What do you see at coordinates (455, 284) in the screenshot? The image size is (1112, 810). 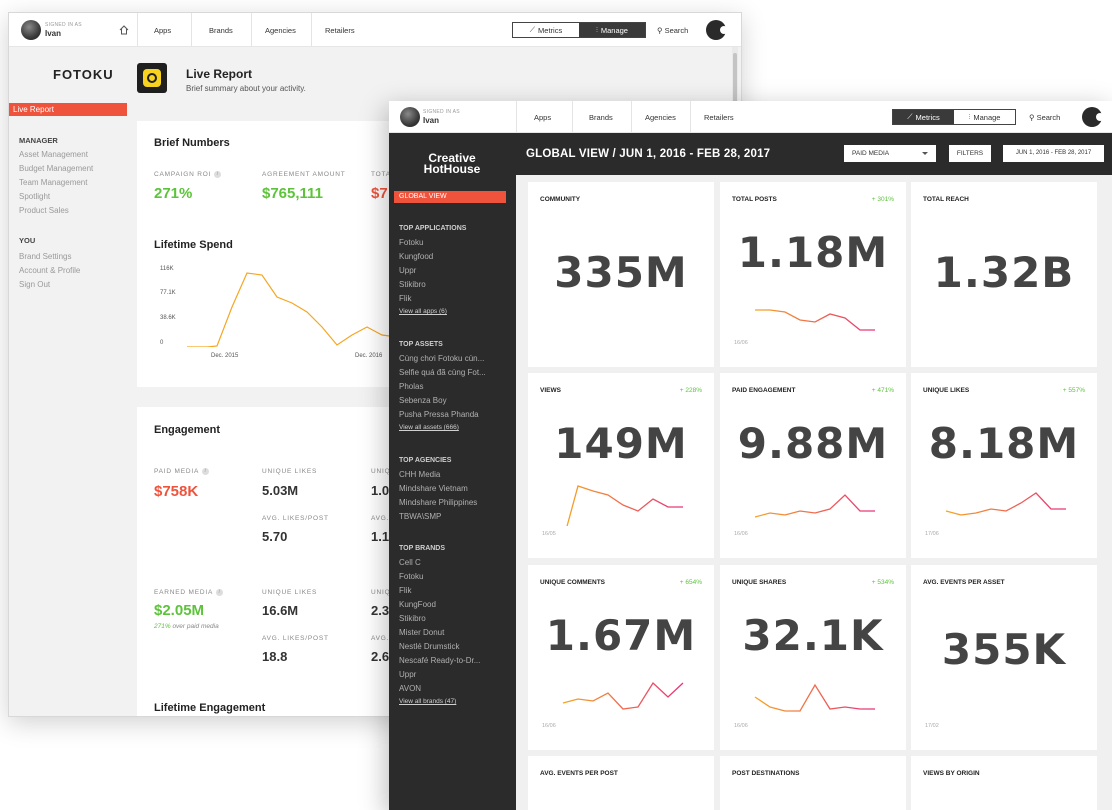 I see `sidebar-item-app: Stikibro` at bounding box center [455, 284].